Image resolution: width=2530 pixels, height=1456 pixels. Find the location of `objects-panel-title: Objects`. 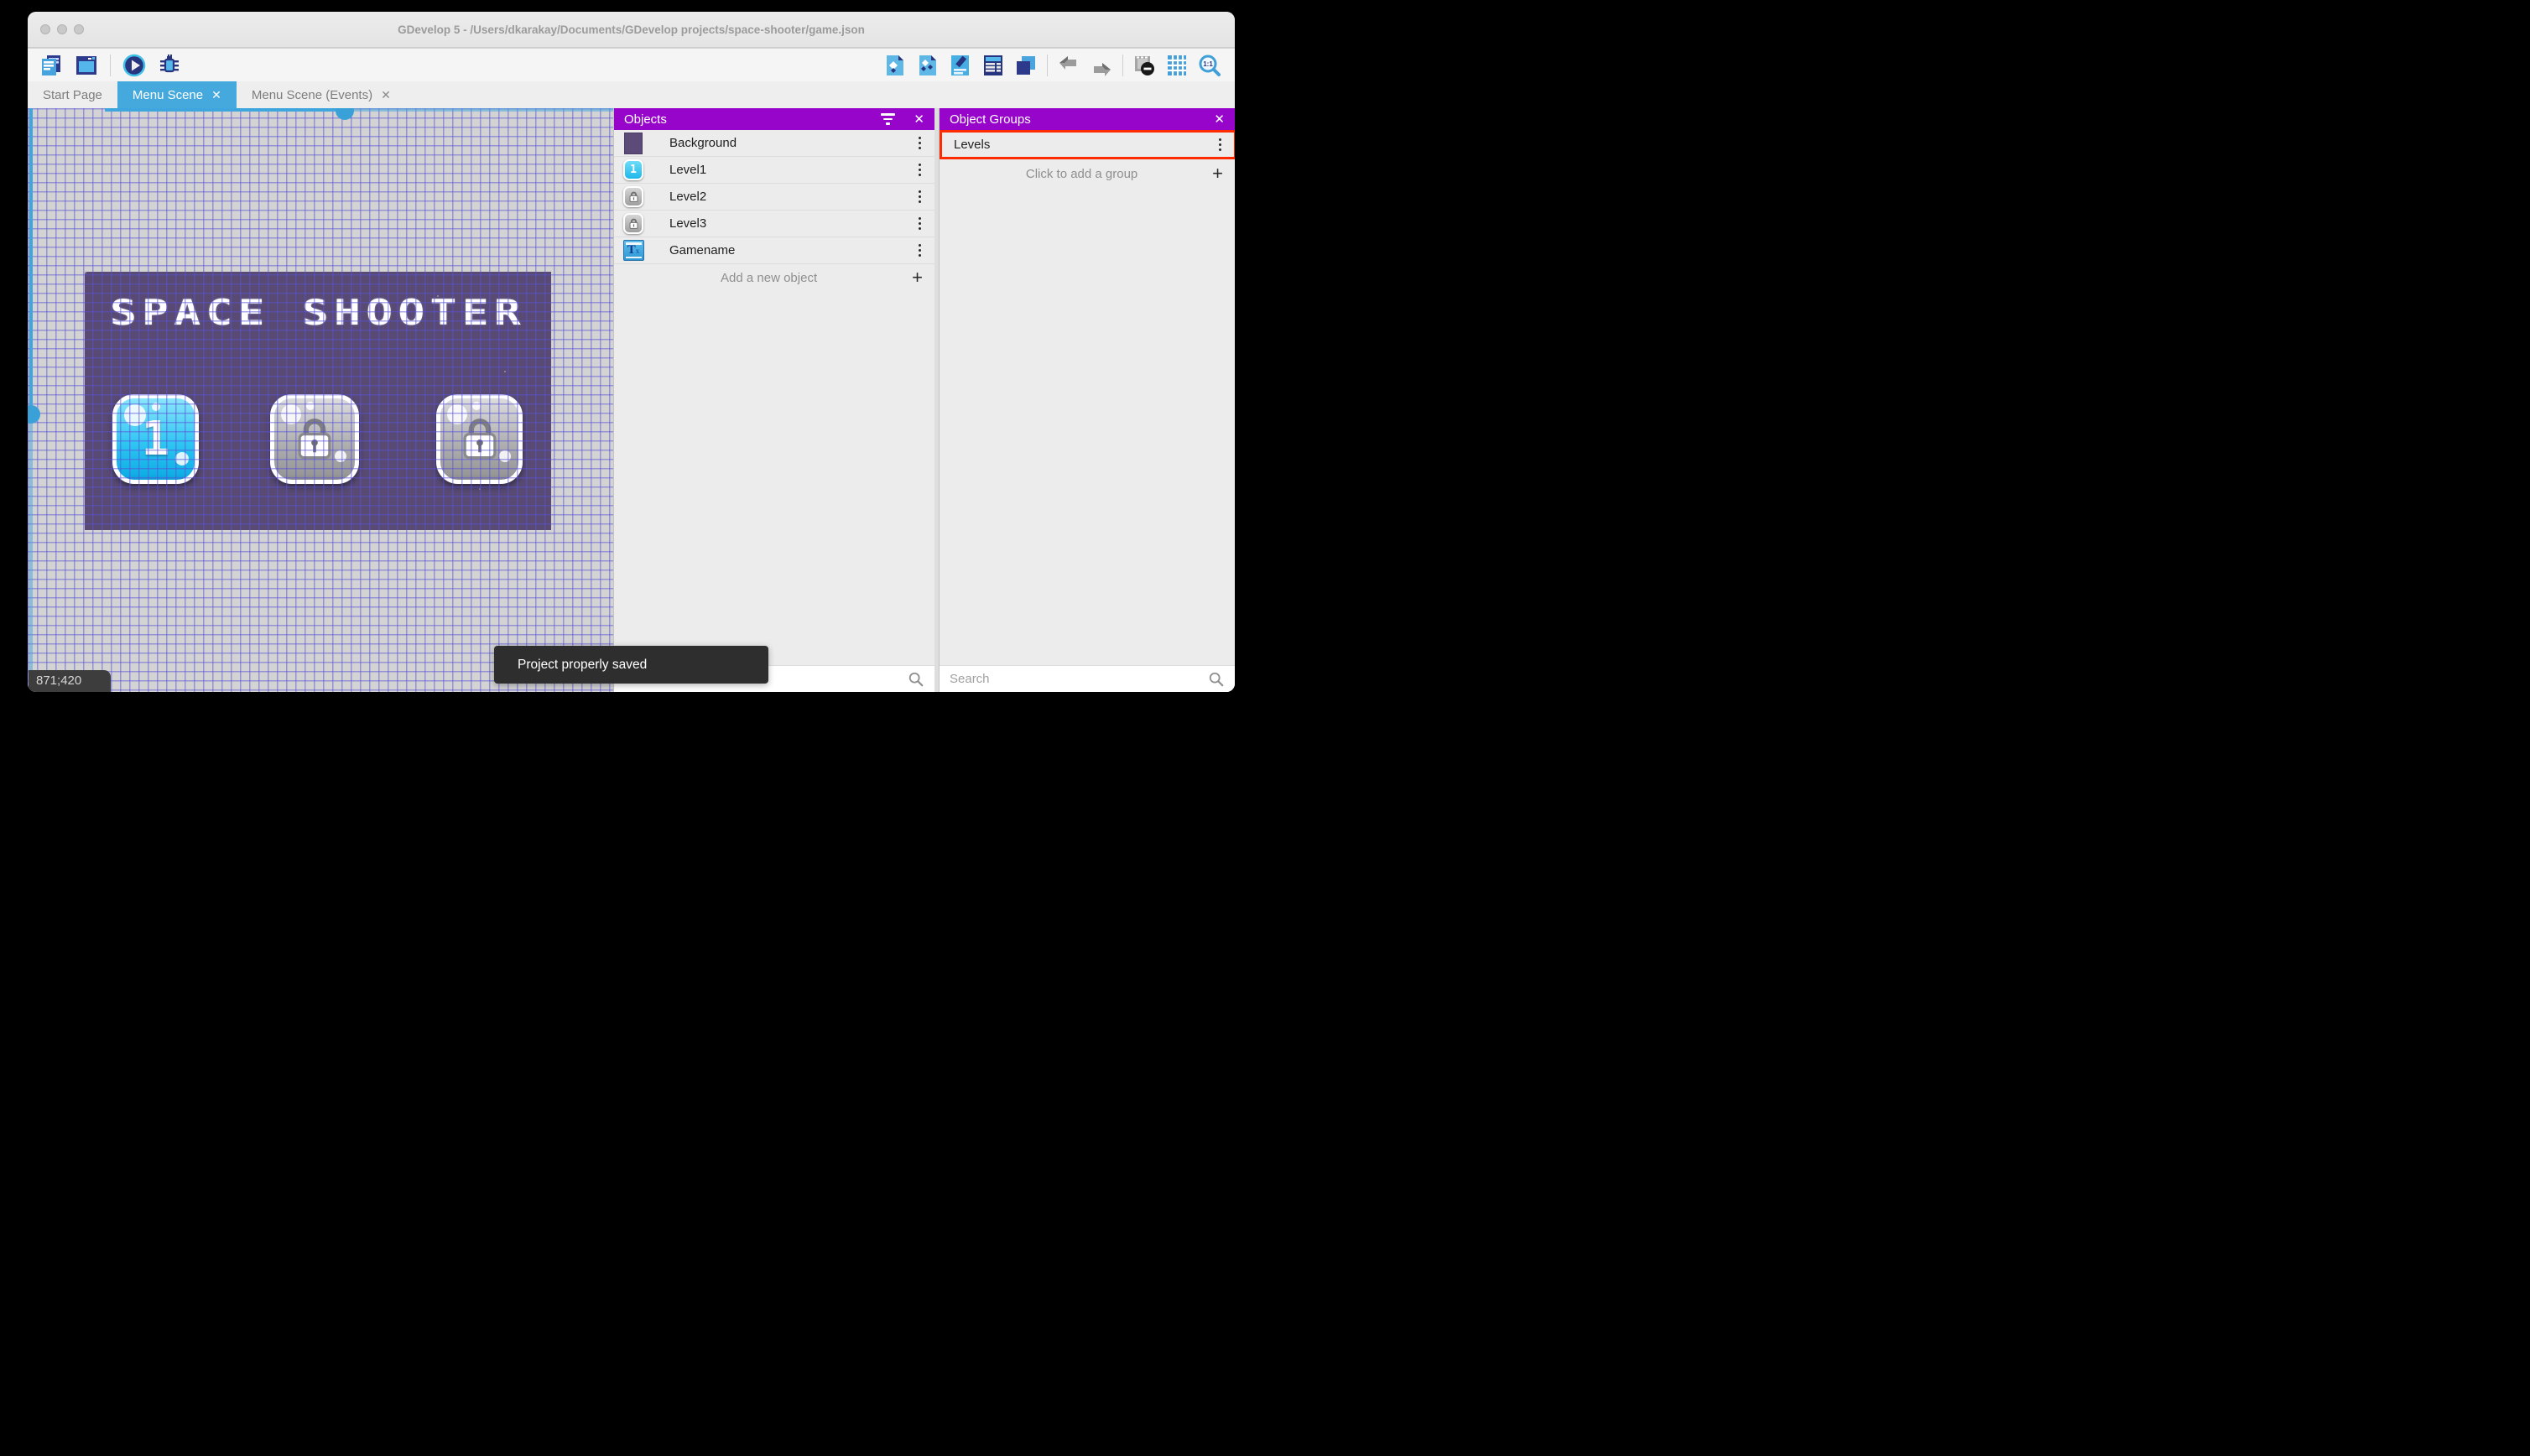

objects-panel-title: Objects is located at coordinates (645, 119).